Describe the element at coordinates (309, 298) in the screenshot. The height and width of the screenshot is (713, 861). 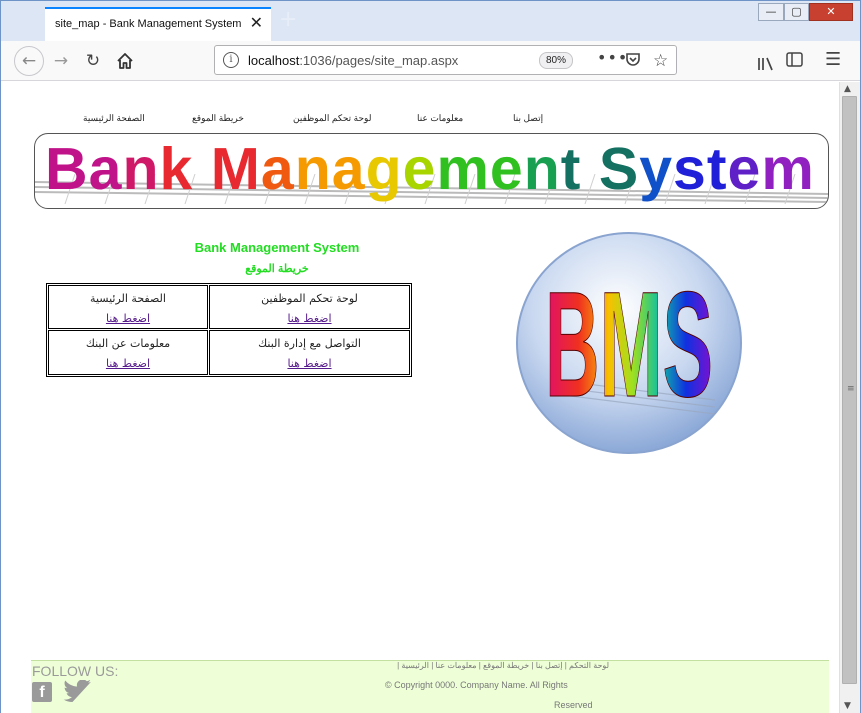
I see `cell-label: لوحة تحكم الموظفين` at that location.